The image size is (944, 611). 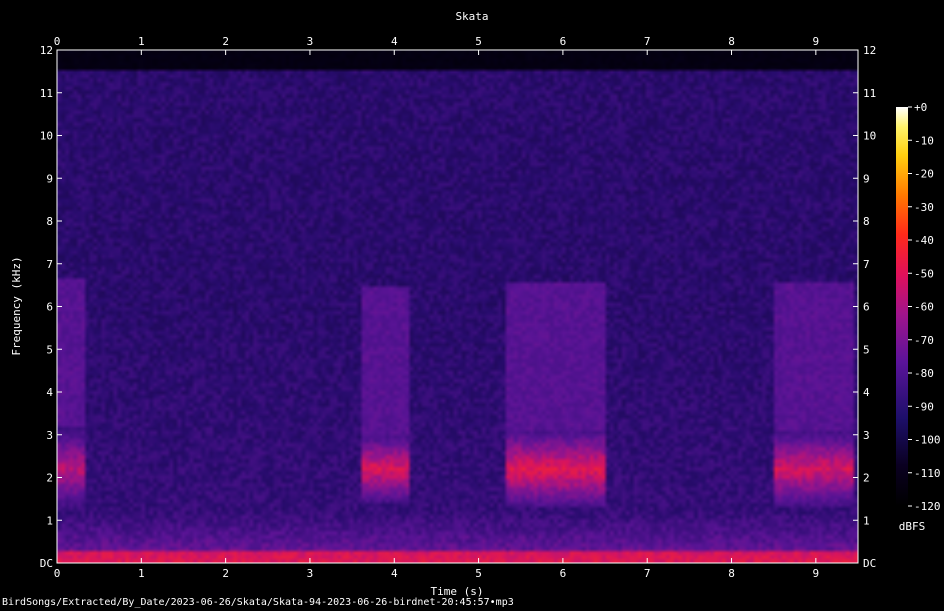 What do you see at coordinates (924, 273) in the screenshot?
I see `colorbar-tick-label: -50` at bounding box center [924, 273].